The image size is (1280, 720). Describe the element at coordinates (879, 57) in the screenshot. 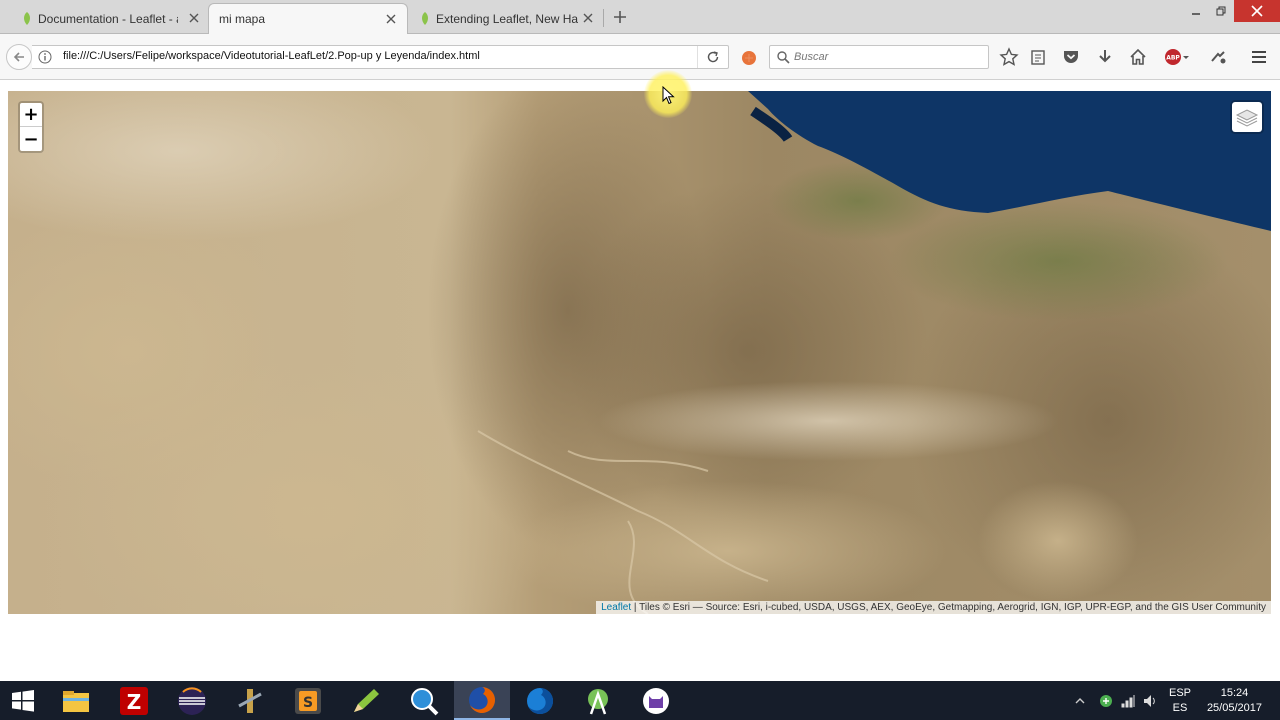

I see `search-bar: Buscar` at that location.